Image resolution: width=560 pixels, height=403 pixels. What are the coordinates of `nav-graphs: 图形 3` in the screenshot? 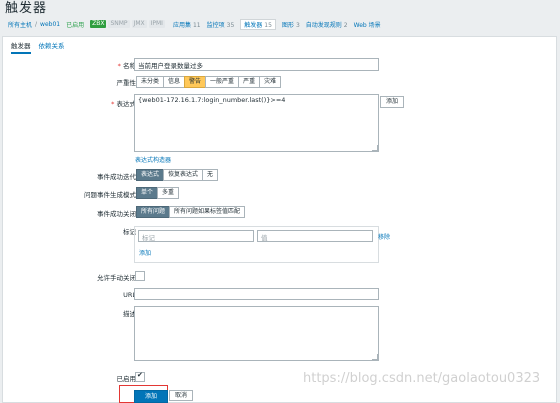 It's located at (291, 24).